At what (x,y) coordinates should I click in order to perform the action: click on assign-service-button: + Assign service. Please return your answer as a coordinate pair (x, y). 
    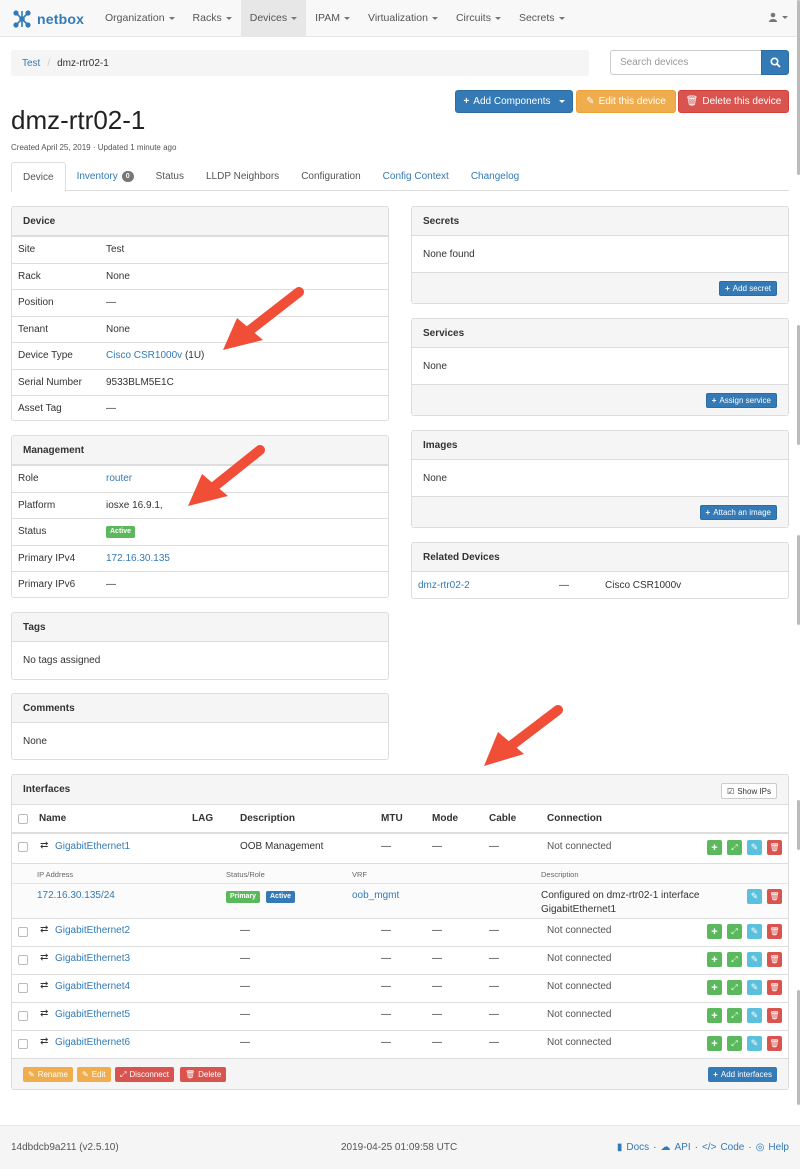
    Looking at the image, I should click on (741, 400).